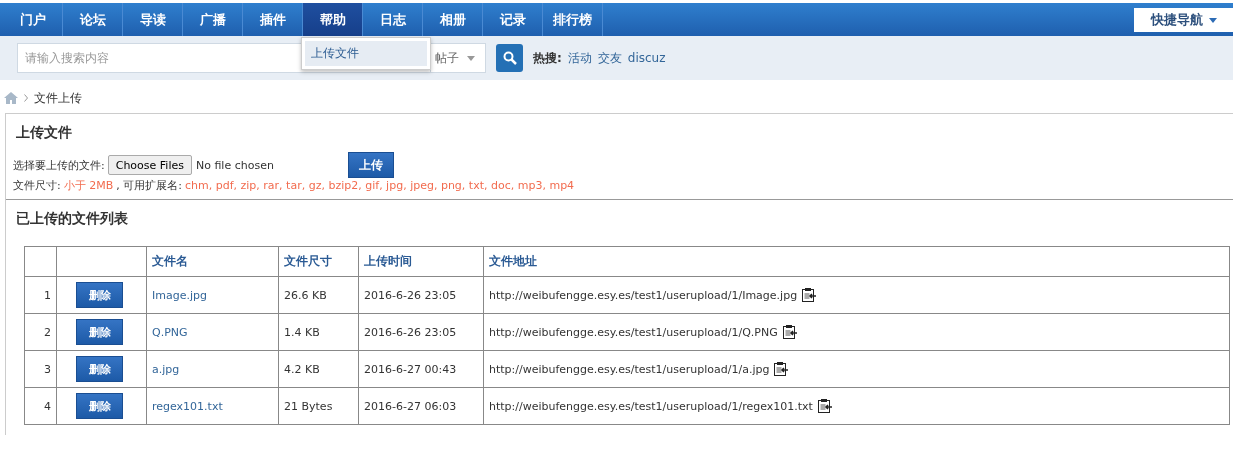 This screenshot has height=451, width=1233. I want to click on file-size-cell: 4.2 KB, so click(318, 369).